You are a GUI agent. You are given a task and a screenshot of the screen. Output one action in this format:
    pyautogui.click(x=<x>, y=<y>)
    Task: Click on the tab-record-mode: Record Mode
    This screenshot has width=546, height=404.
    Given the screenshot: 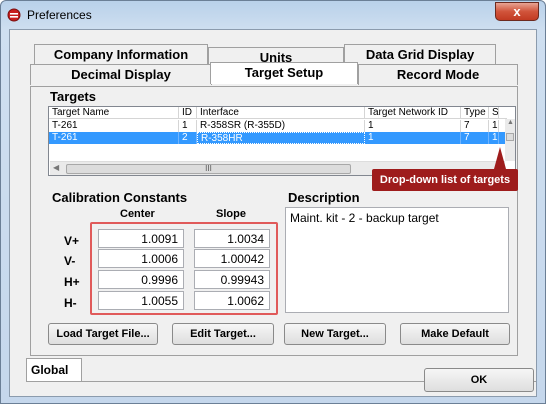 What is the action you would take?
    pyautogui.click(x=438, y=74)
    